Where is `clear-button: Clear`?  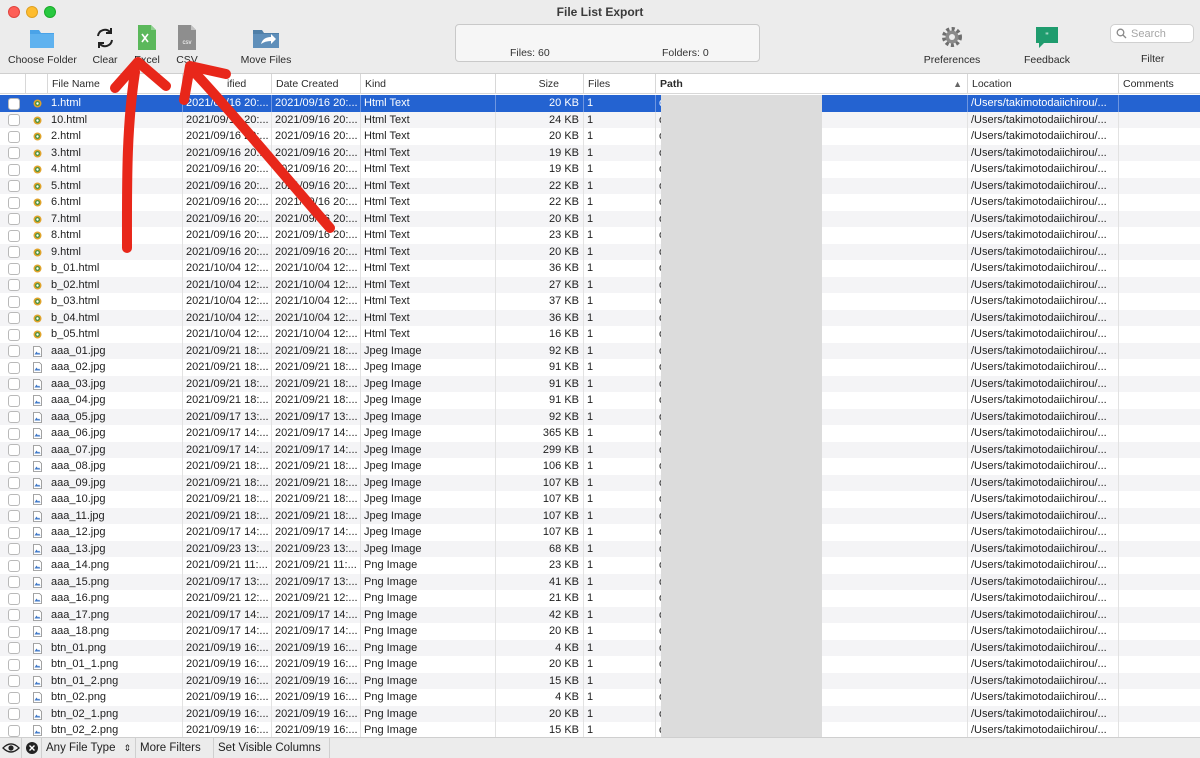 clear-button: Clear is located at coordinates (105, 45).